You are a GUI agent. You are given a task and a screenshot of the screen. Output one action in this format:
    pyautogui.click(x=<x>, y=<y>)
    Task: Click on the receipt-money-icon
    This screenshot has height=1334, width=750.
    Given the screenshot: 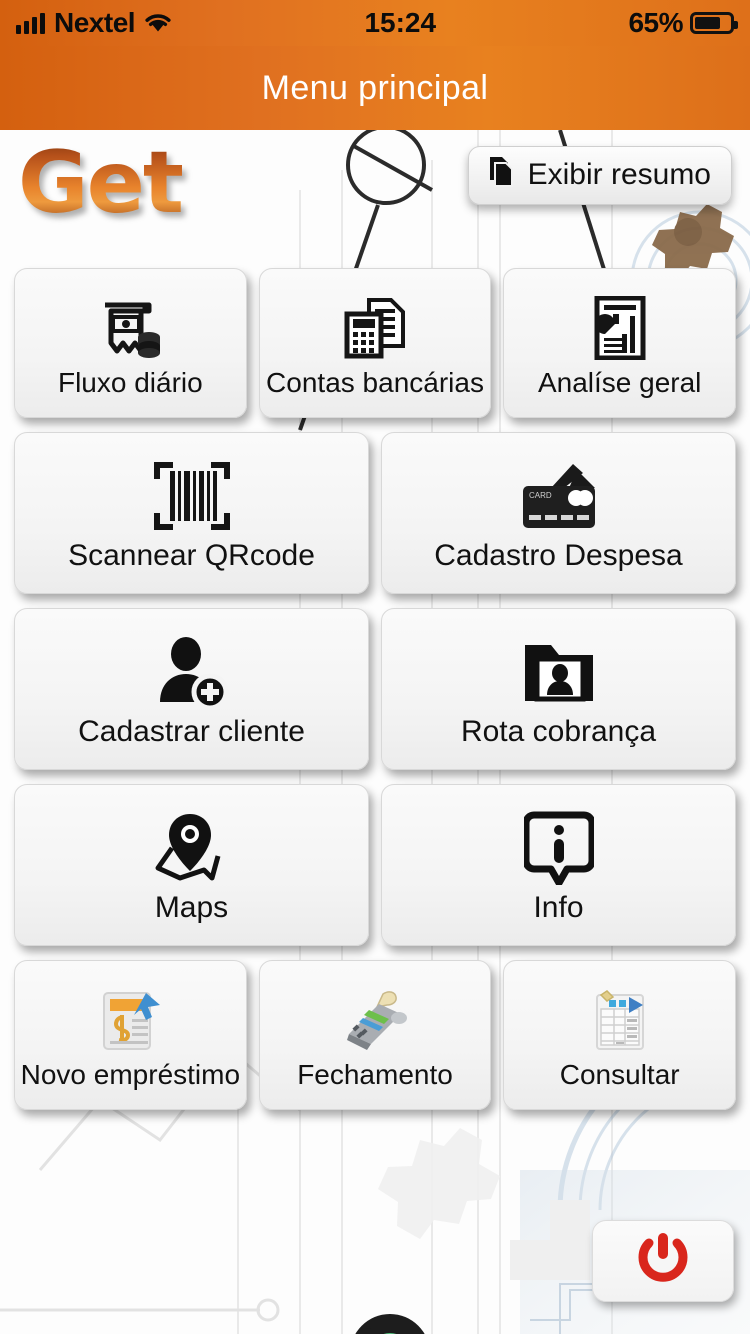 What is the action you would take?
    pyautogui.click(x=130, y=328)
    